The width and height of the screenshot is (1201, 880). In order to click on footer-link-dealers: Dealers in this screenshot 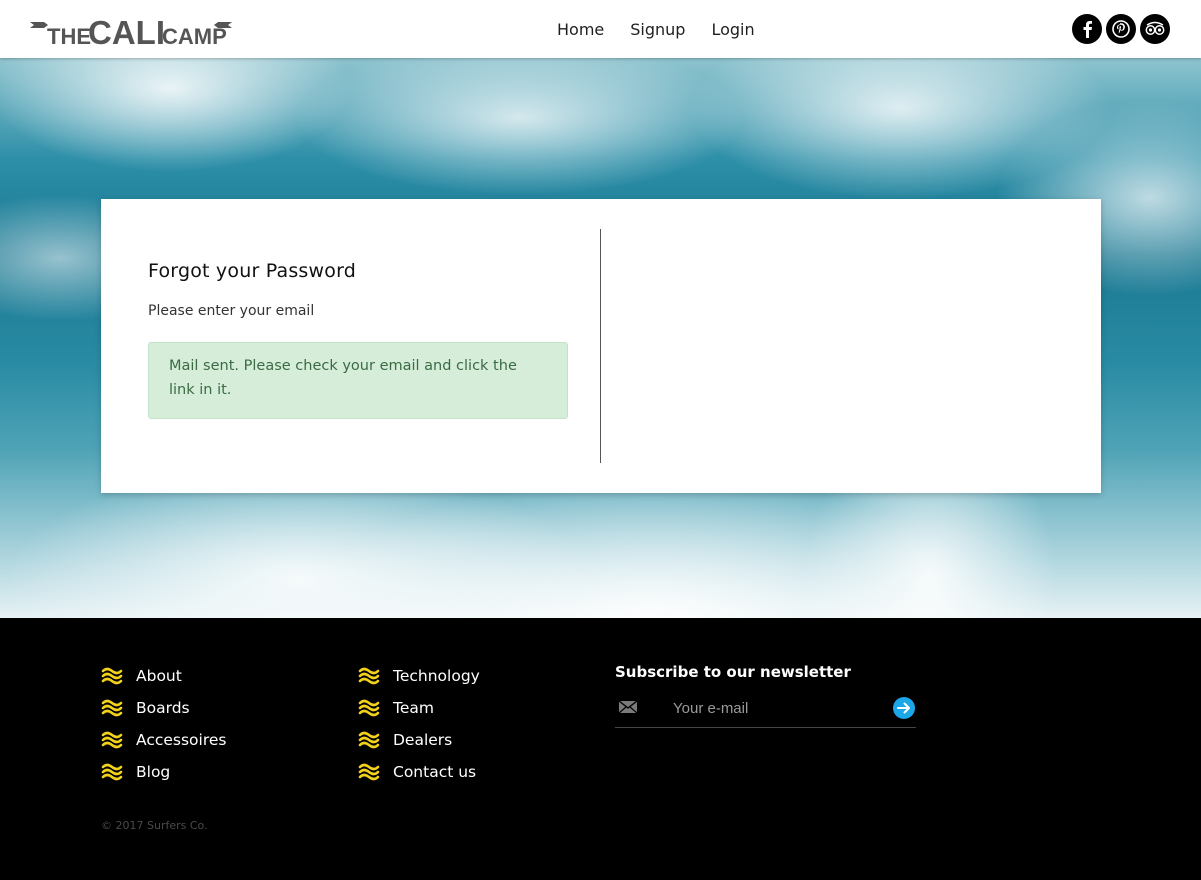, I will do `click(419, 740)`.